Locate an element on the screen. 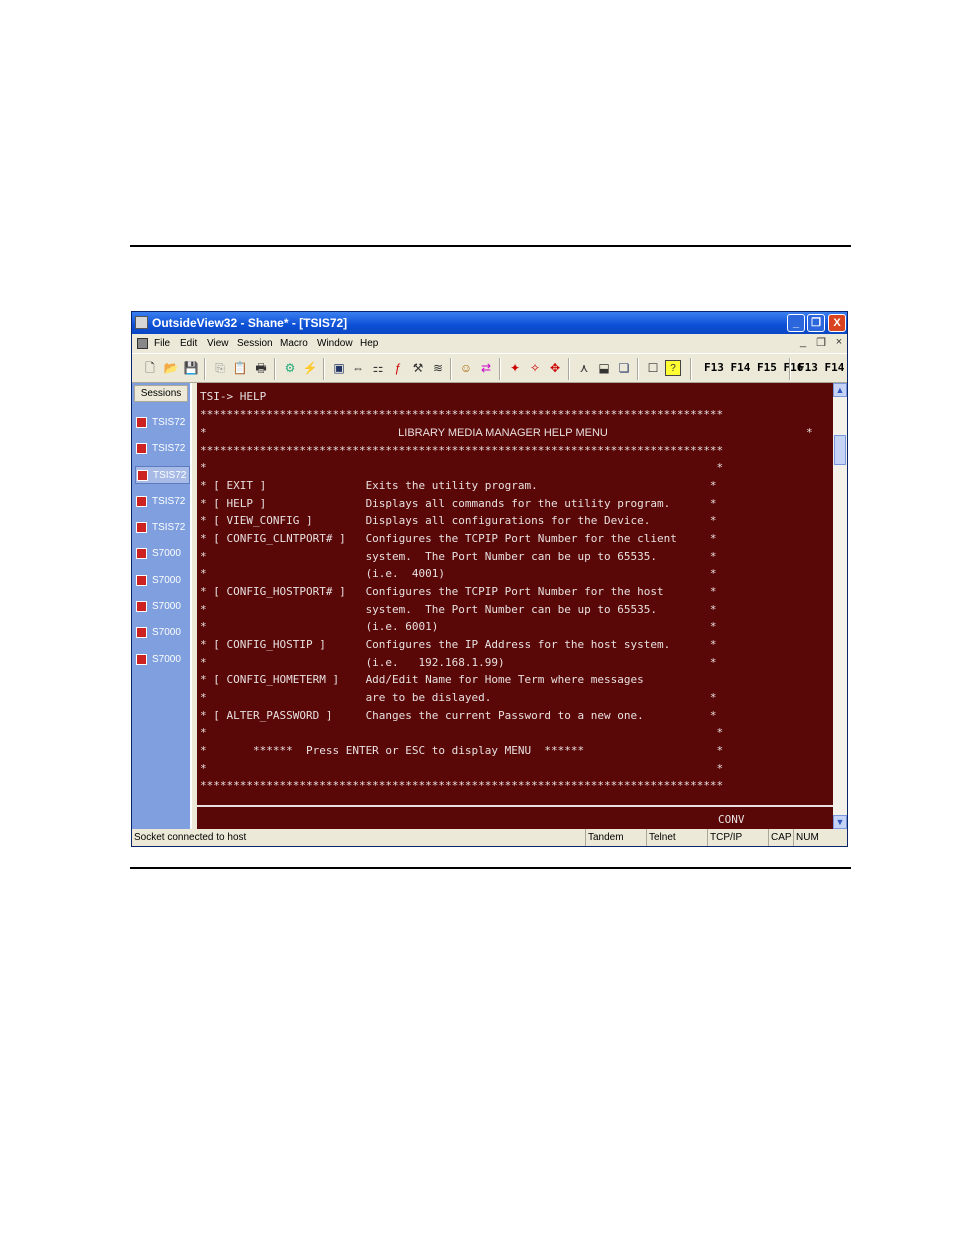 Image resolution: width=954 pixels, height=1235 pixels. users-icon: ☺ is located at coordinates (466, 368).